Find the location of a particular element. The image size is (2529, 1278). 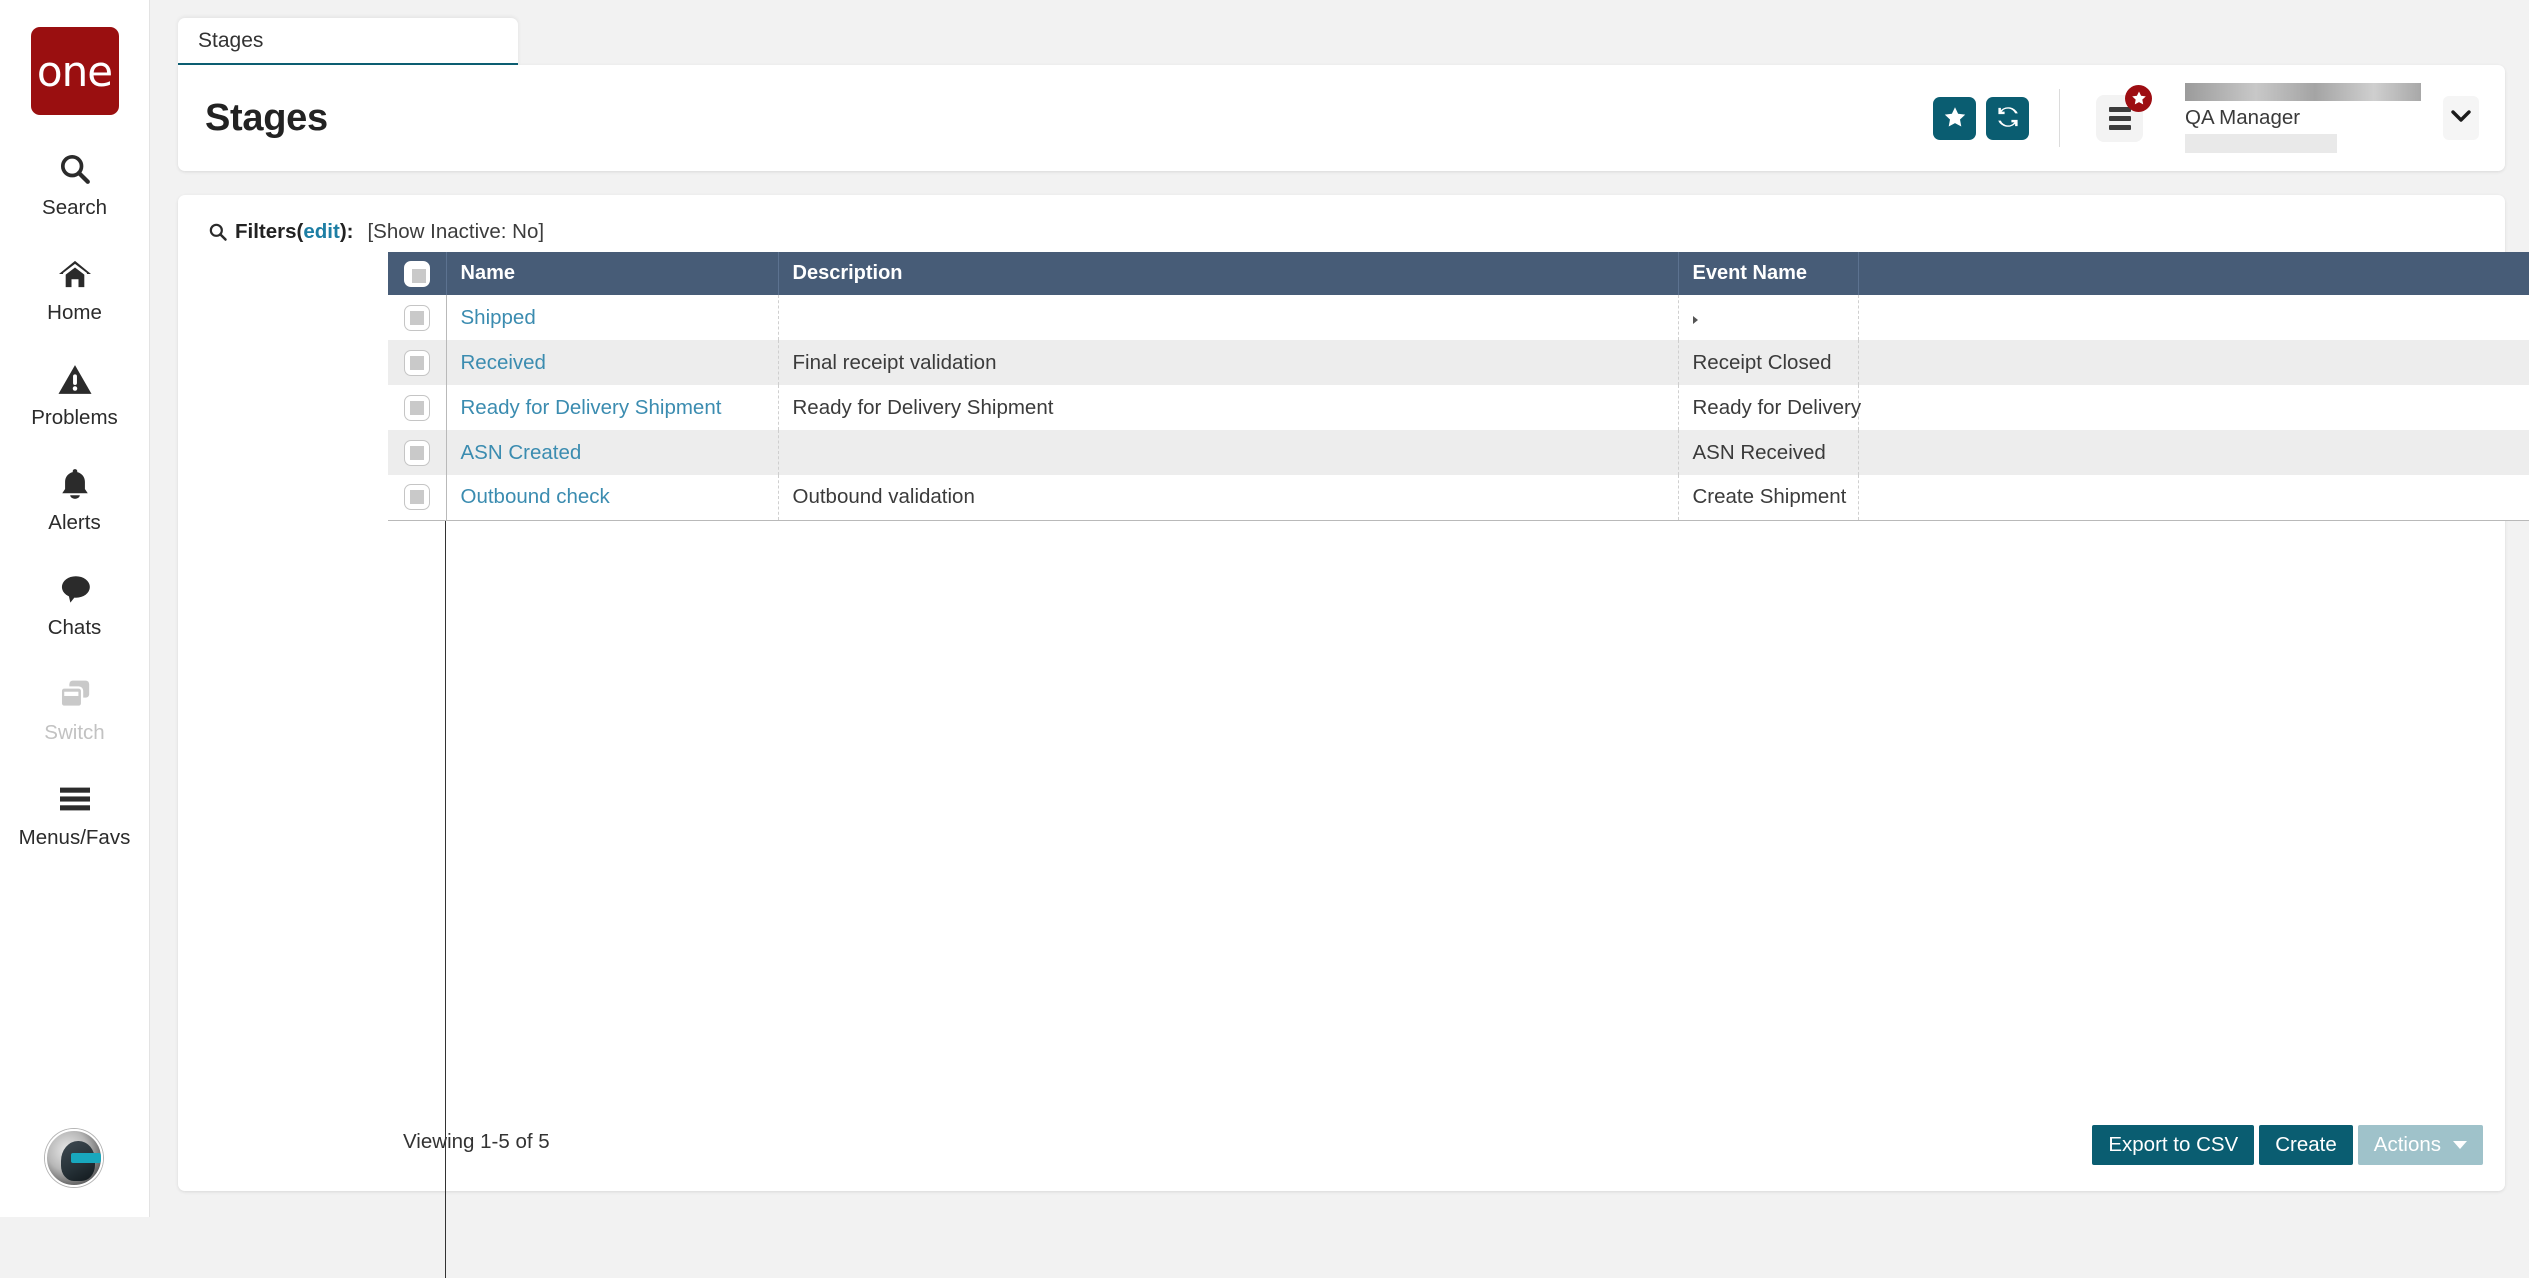

cell-event-name: ASN Received is located at coordinates (1768, 452).